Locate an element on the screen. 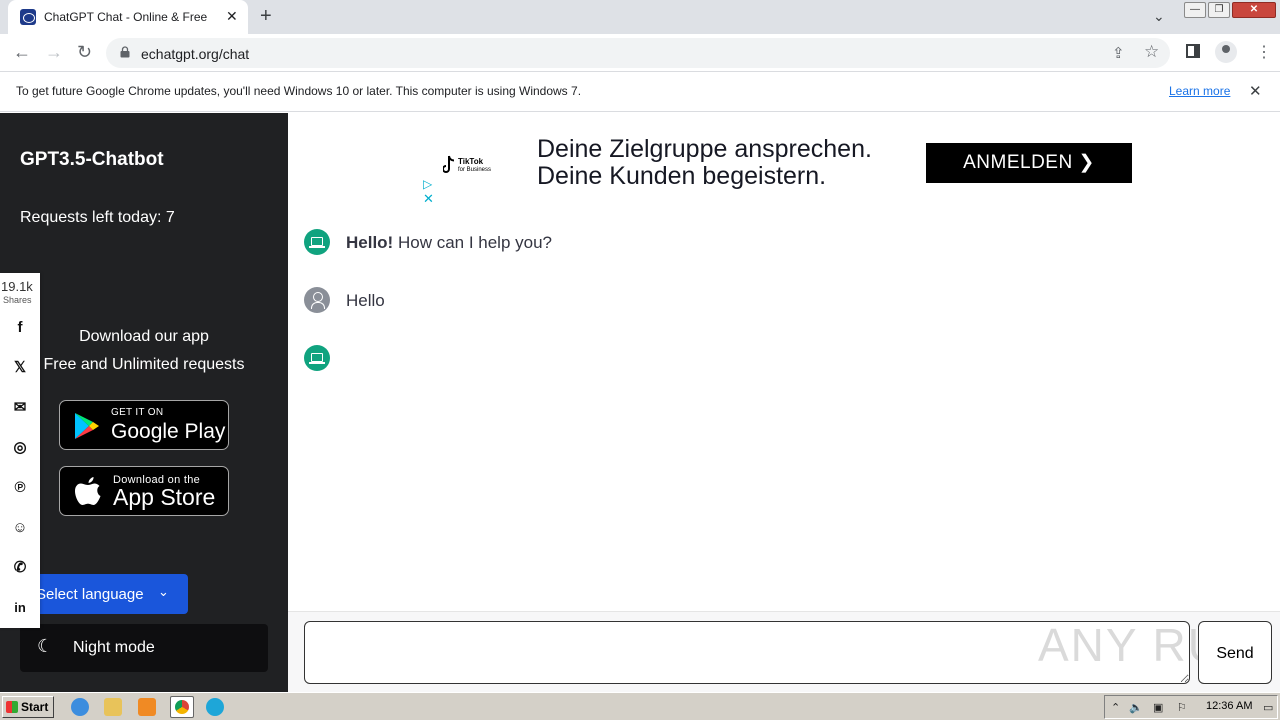  svg-text: TikTok is located at coordinates (471, 161).